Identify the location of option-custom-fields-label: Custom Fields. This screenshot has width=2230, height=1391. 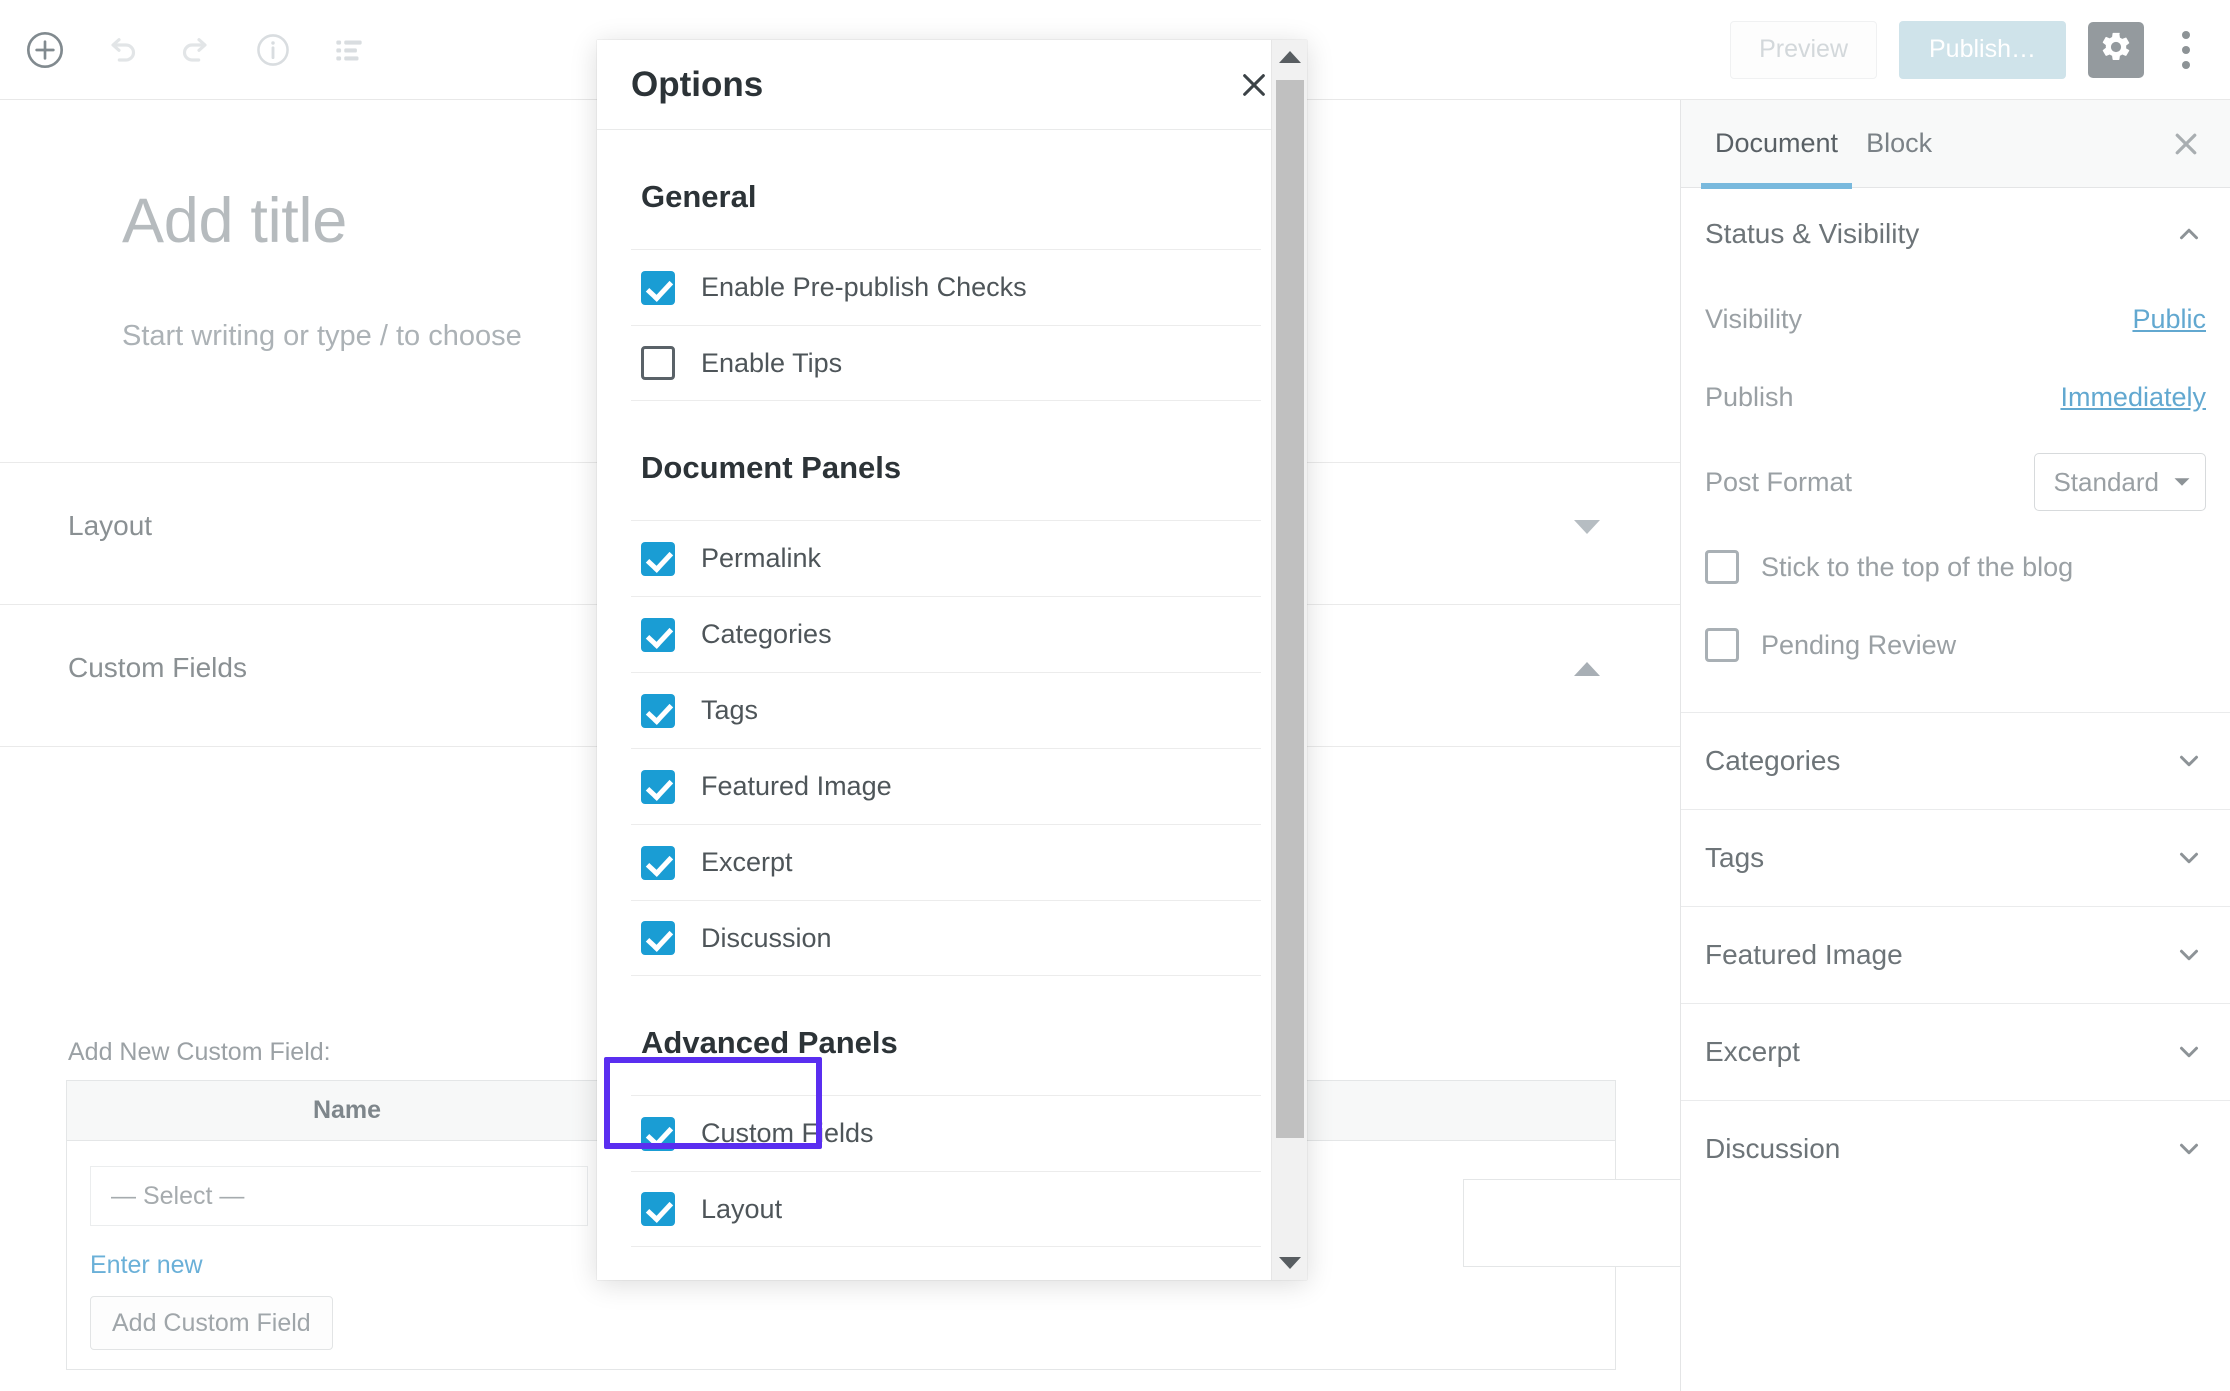
(787, 1133).